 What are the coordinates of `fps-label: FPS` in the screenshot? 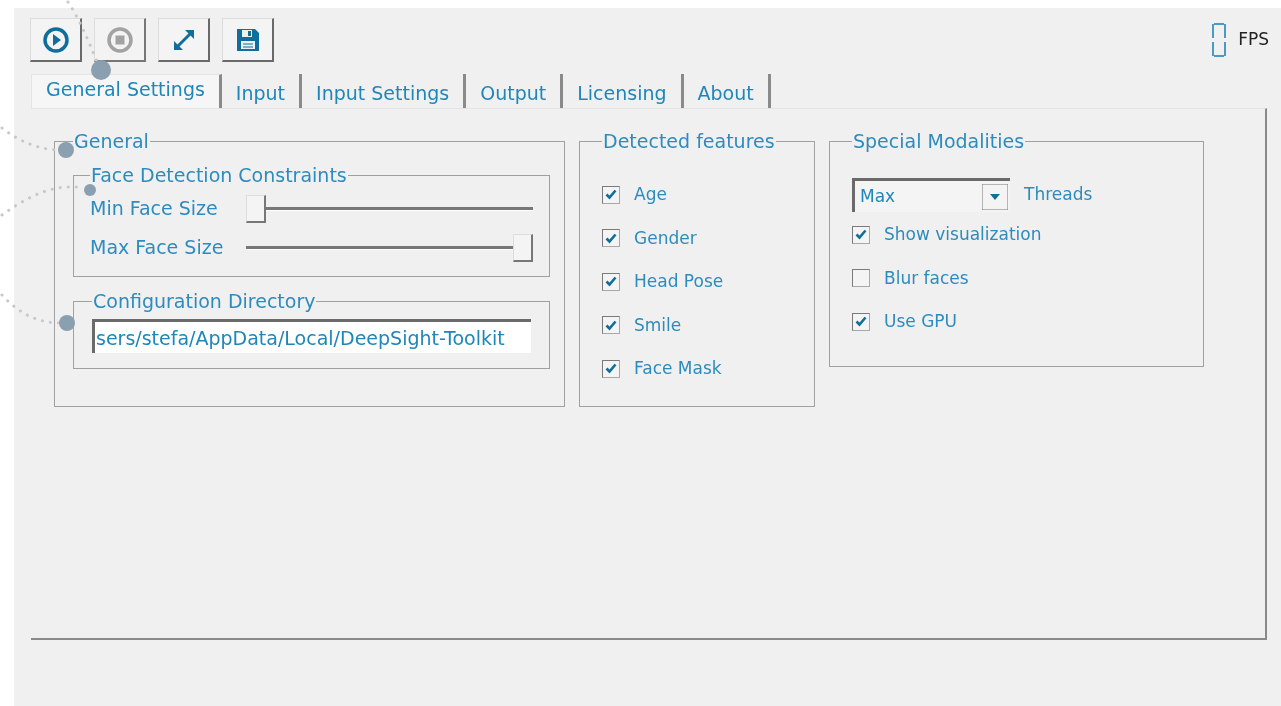 It's located at (1253, 40).